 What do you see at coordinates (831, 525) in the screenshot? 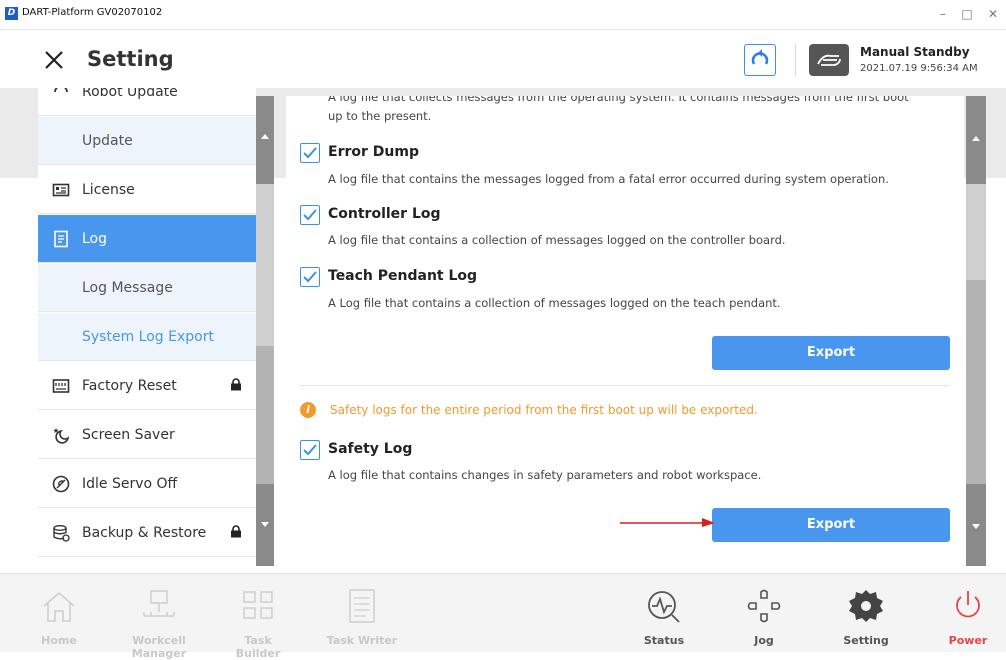
I see `safety-export-button: Export` at bounding box center [831, 525].